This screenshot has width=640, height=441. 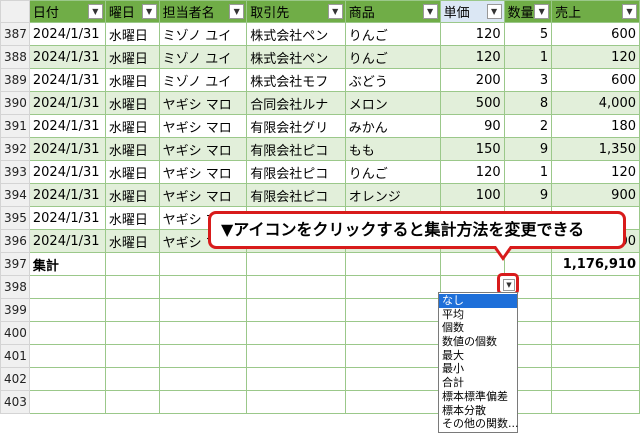 What do you see at coordinates (15, 57) in the screenshot?
I see `row-number: 388` at bounding box center [15, 57].